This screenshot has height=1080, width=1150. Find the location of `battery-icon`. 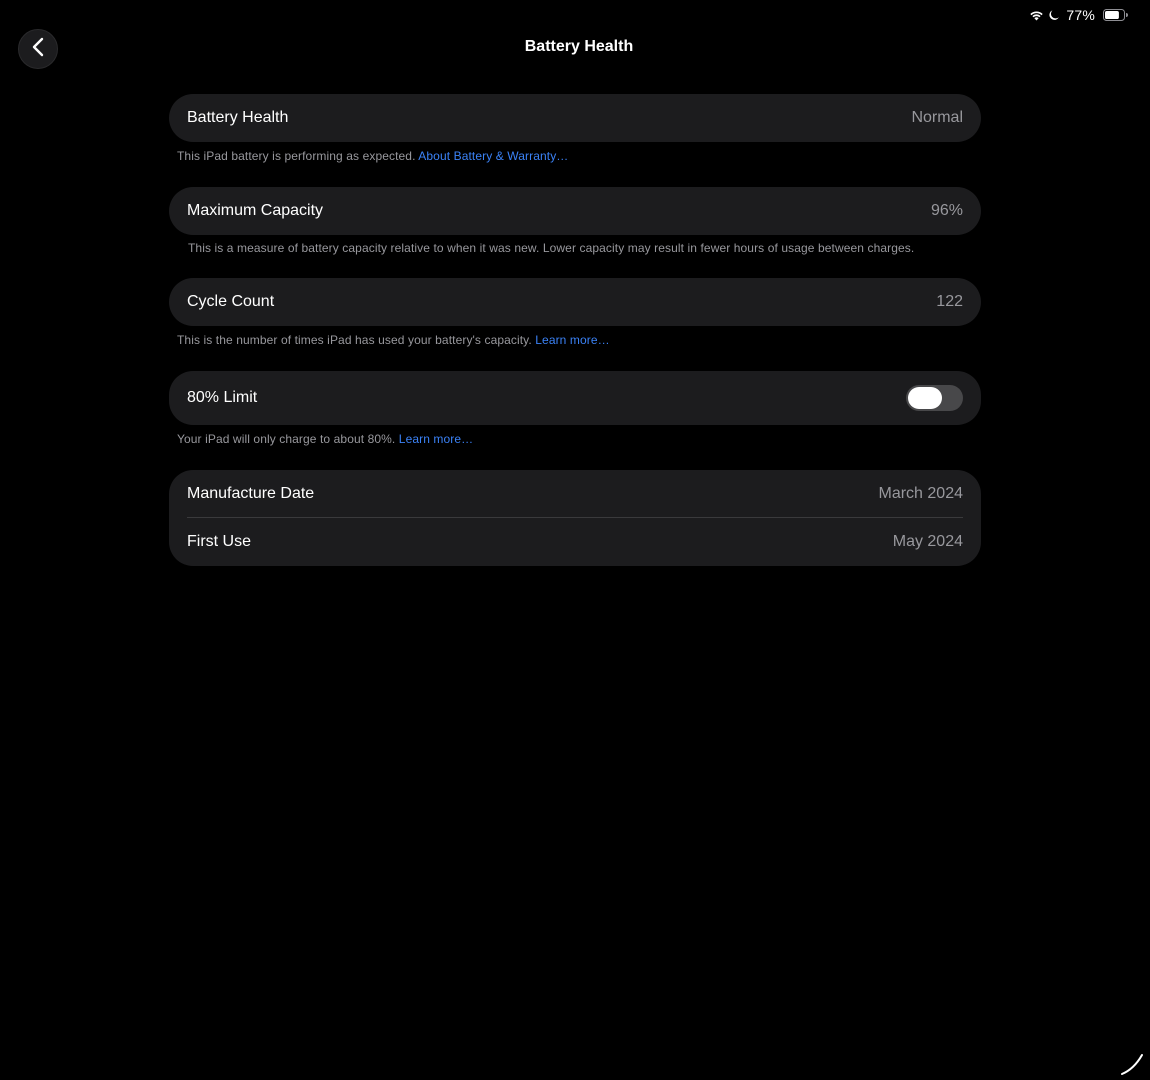

battery-icon is located at coordinates (1115, 15).